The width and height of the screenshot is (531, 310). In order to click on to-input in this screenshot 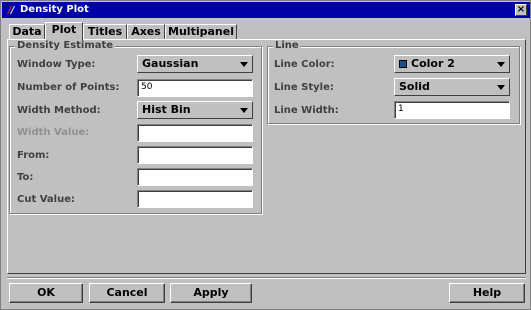, I will do `click(195, 177)`.